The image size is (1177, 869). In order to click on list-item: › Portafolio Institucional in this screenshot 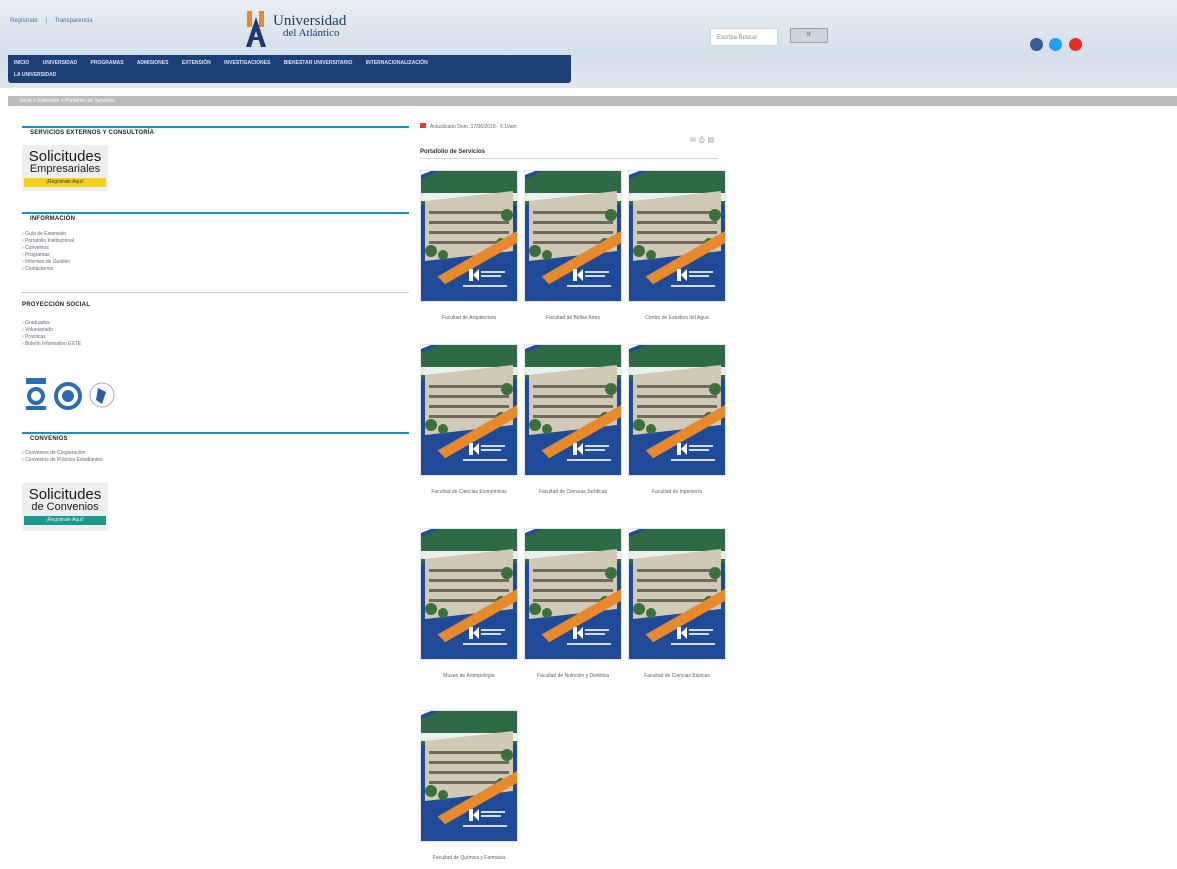, I will do `click(48, 241)`.